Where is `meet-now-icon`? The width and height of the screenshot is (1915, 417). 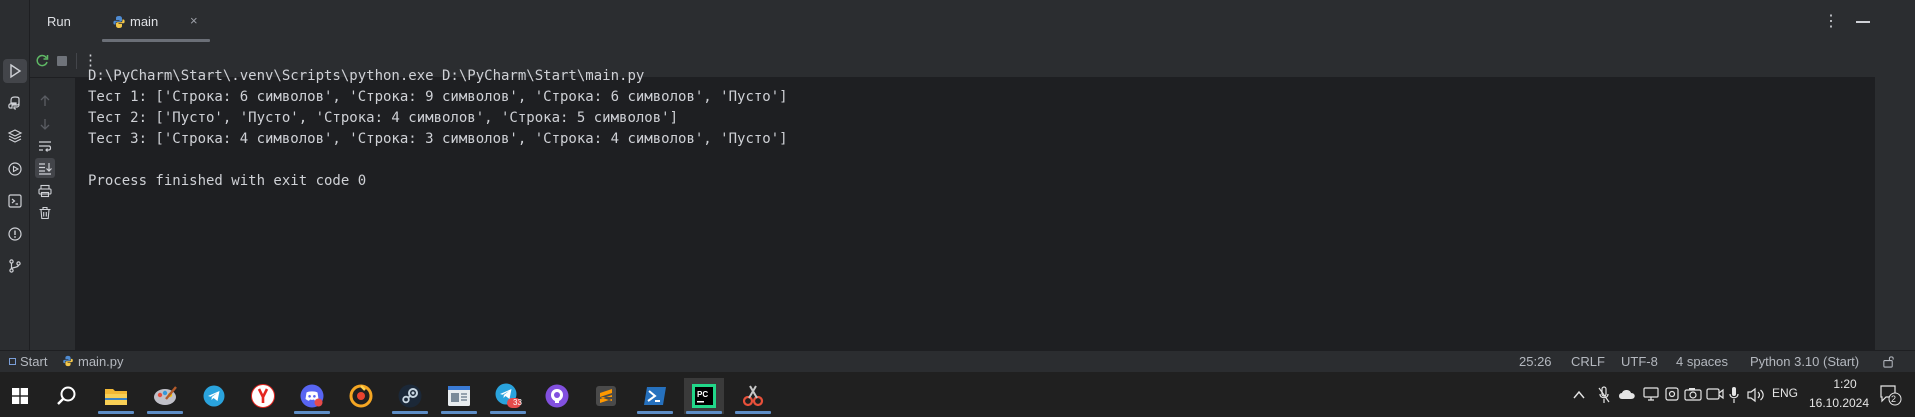
meet-now-icon is located at coordinates (1715, 394).